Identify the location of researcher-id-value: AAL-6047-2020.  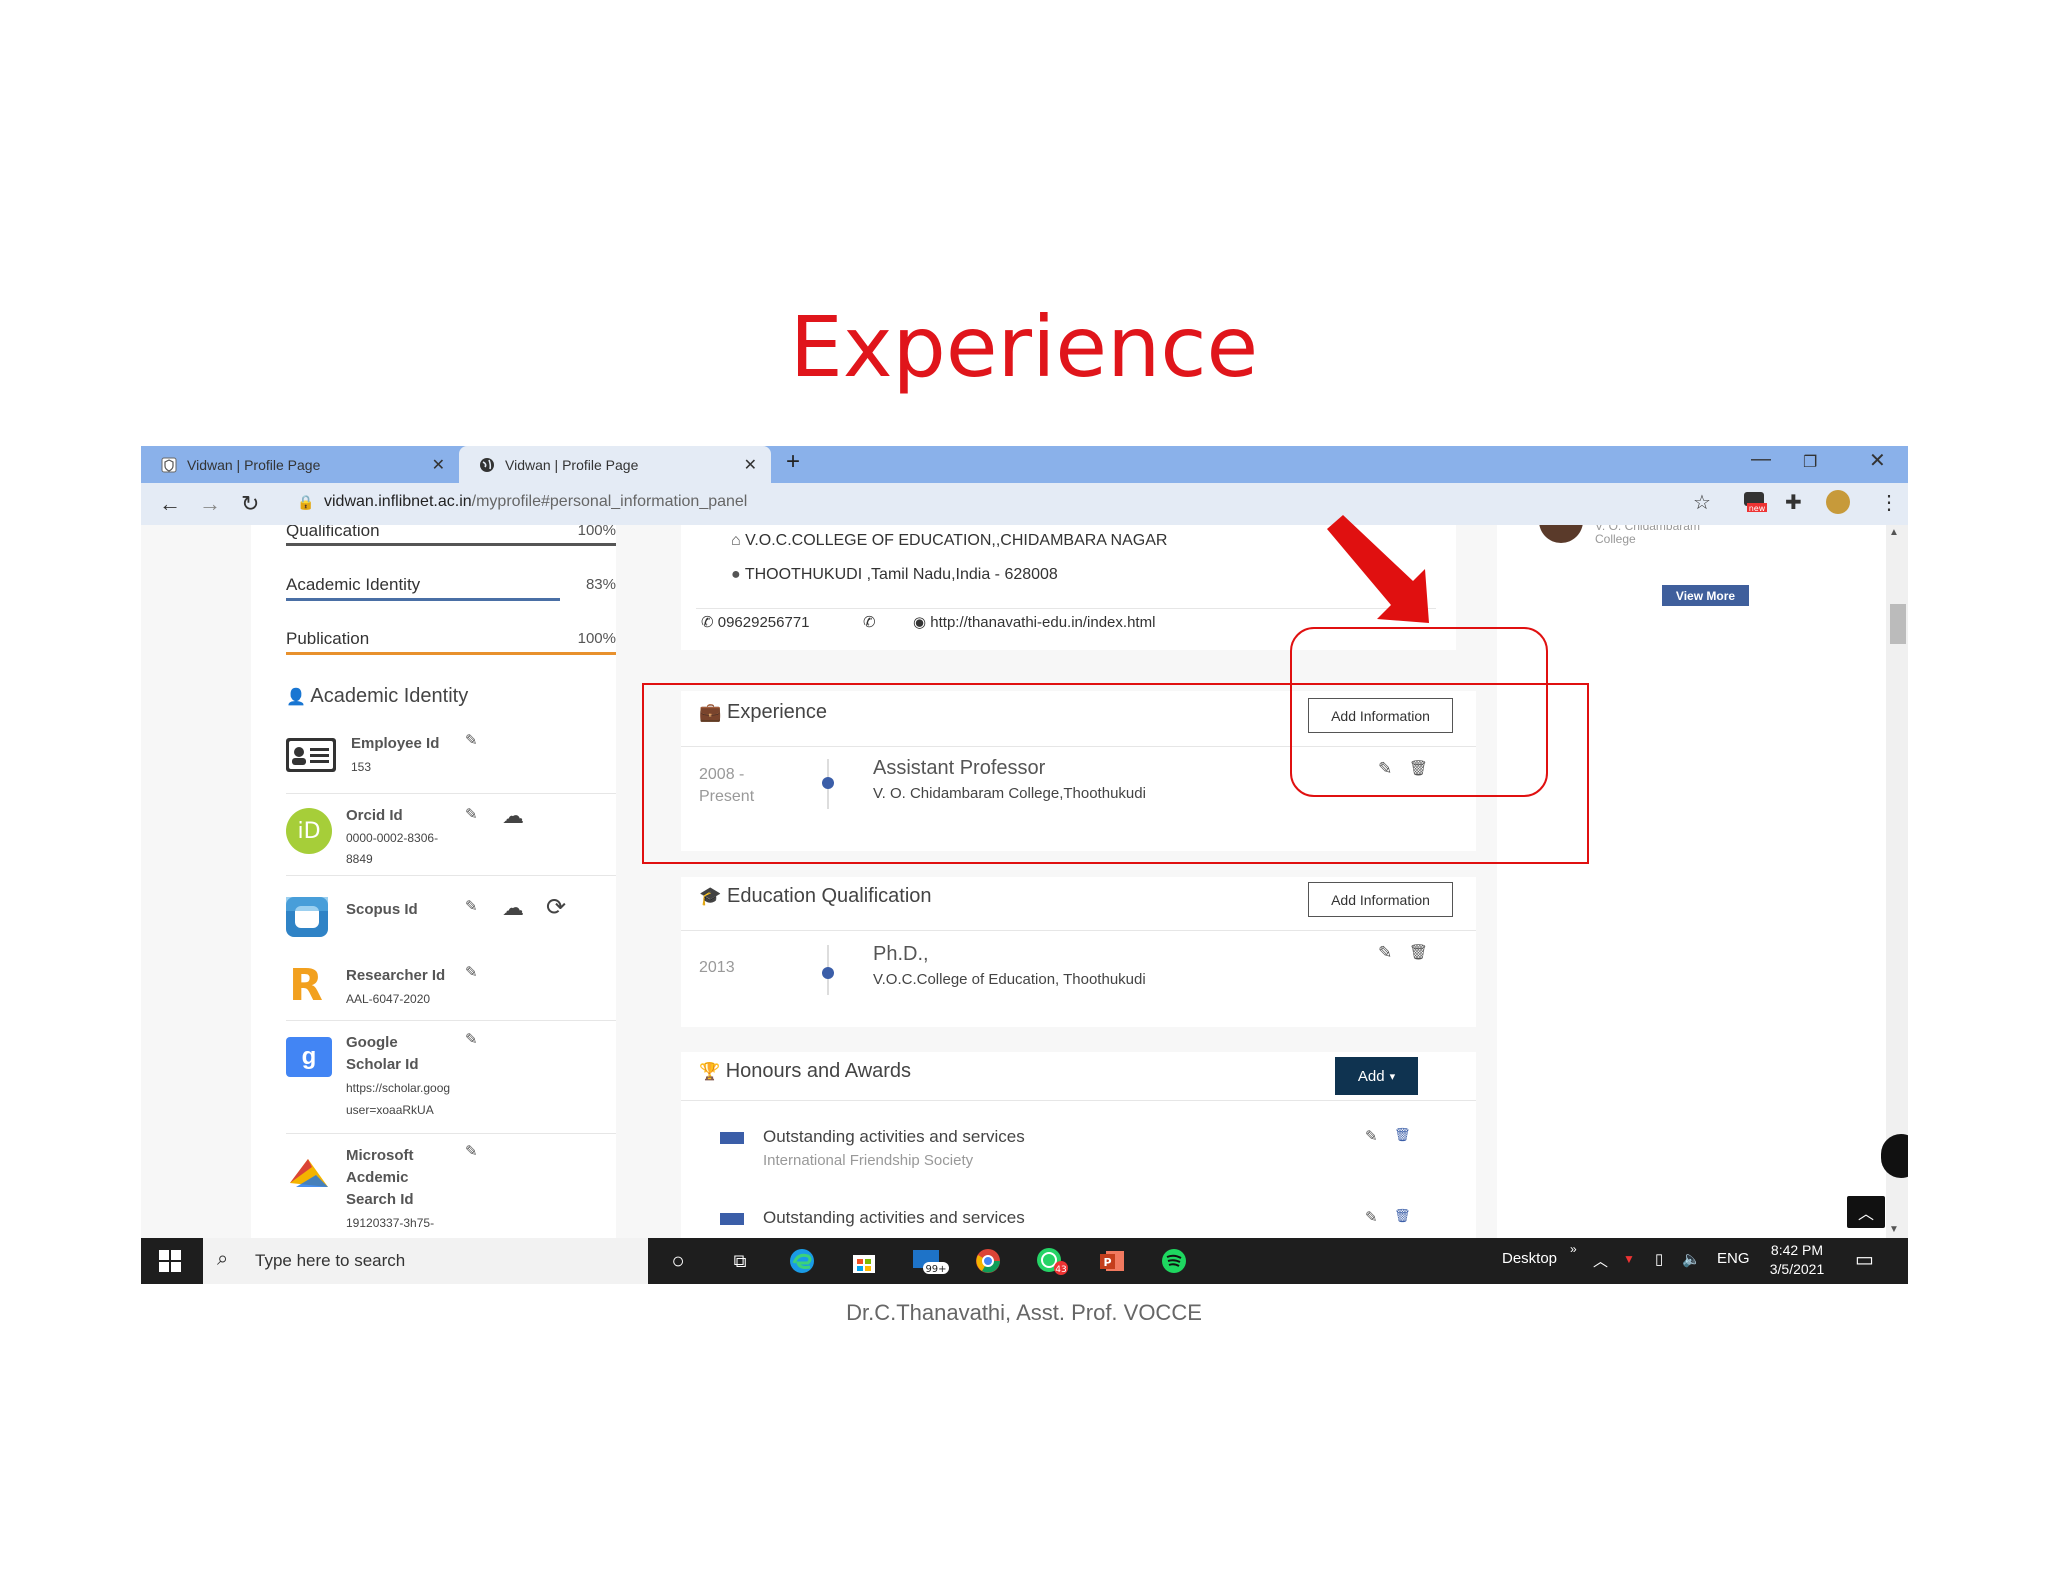
(388, 999).